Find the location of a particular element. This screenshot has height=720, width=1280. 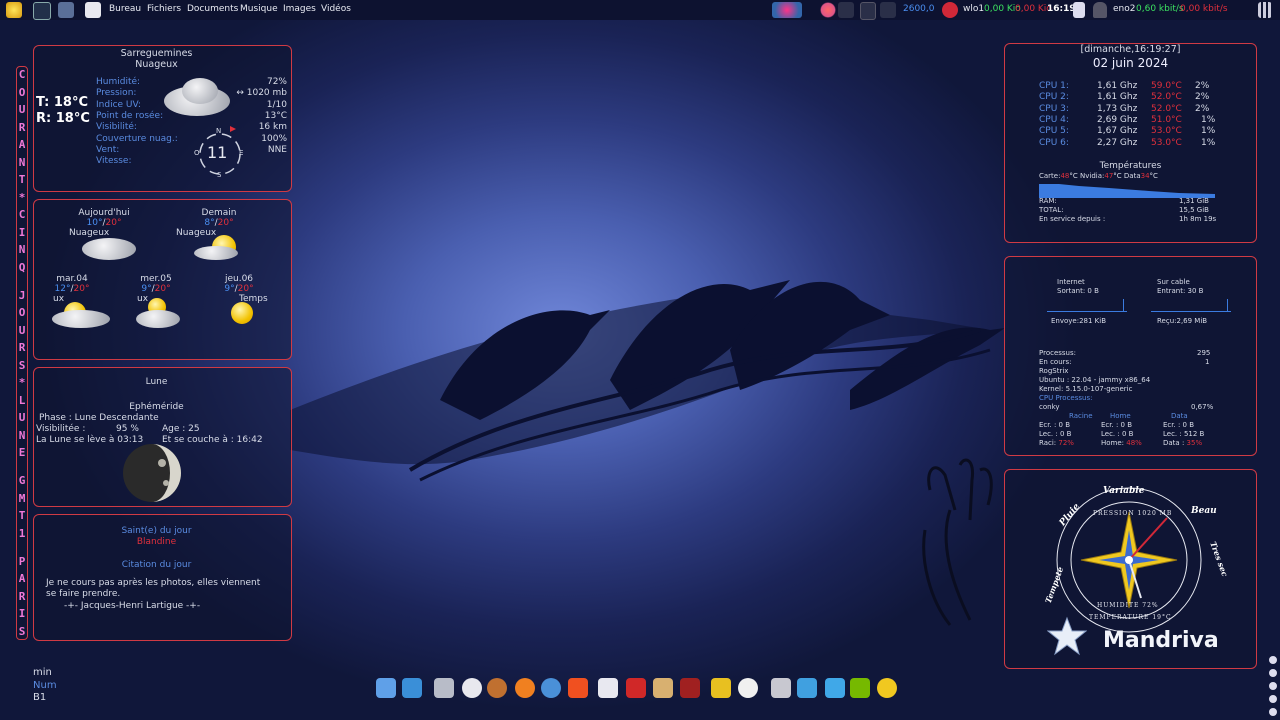

day-high: 20° is located at coordinates (162, 289).